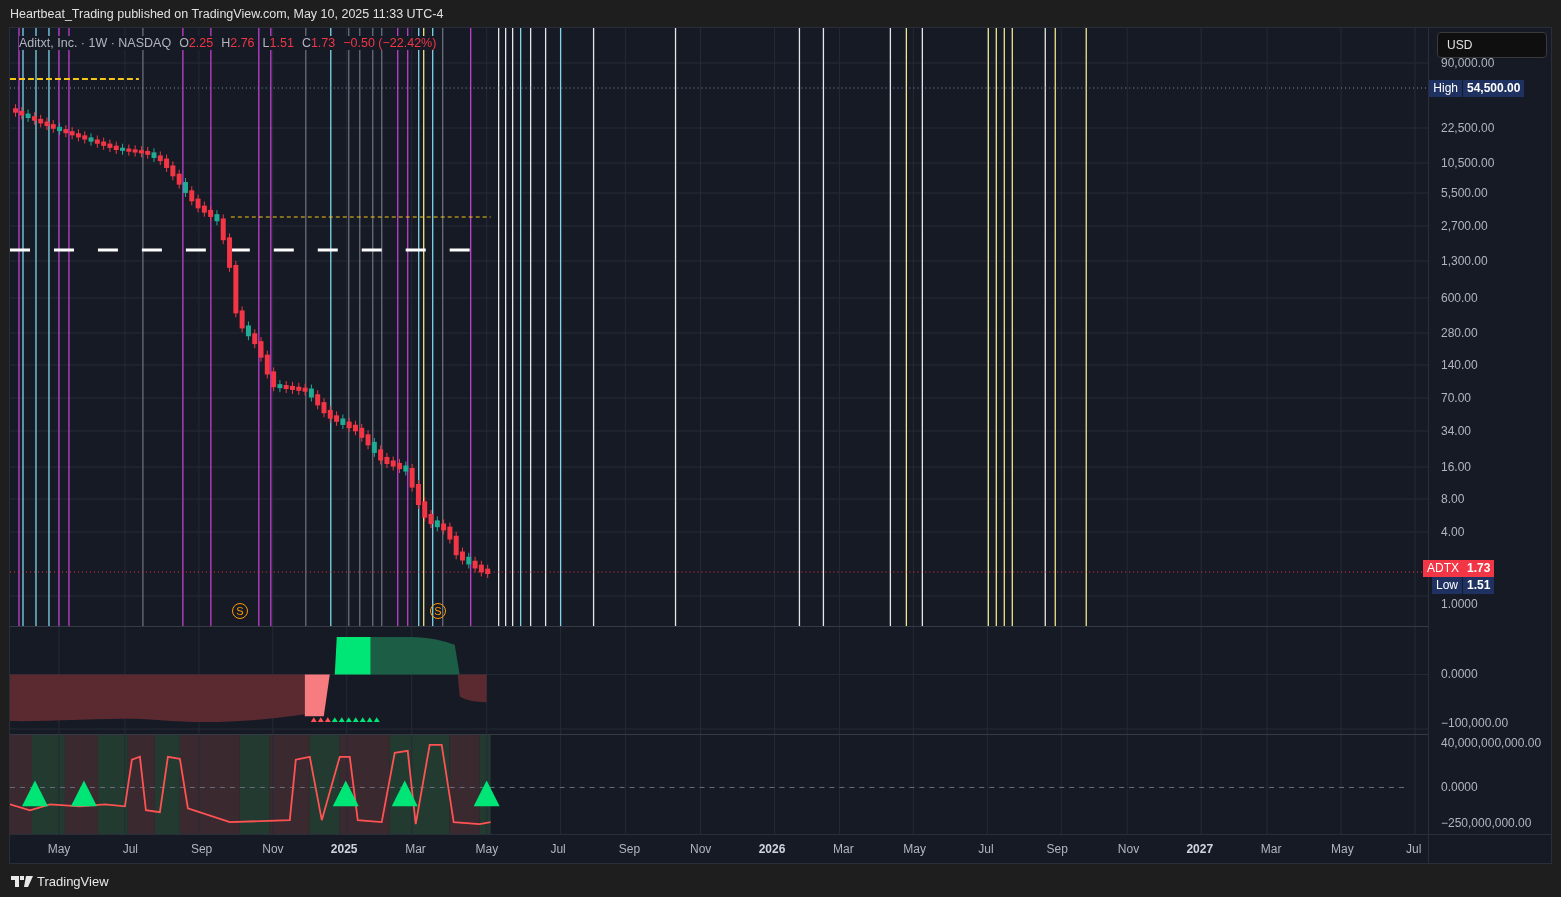  Describe the element at coordinates (1494, 88) in the screenshot. I see `price-tag-value: 54,500.00` at that location.